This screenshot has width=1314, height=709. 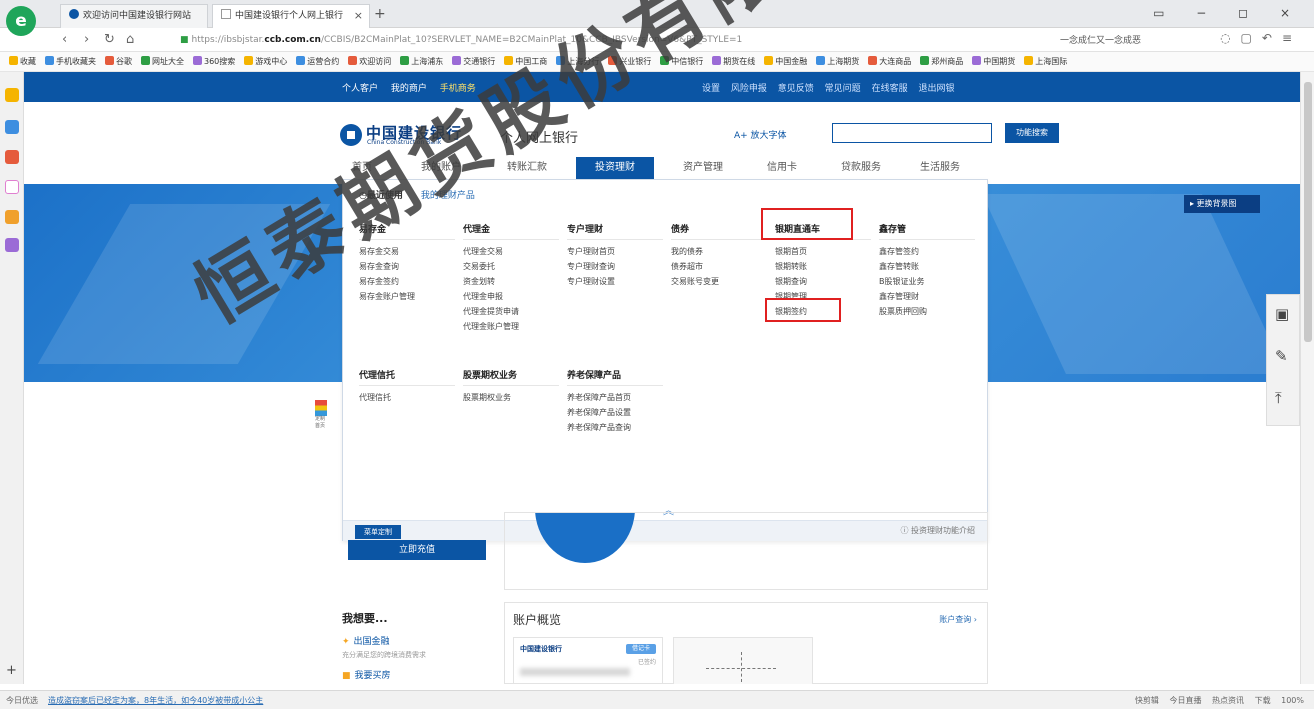 I want to click on window-controls: ▭ − ◻ ×, so click(x=1228, y=13).